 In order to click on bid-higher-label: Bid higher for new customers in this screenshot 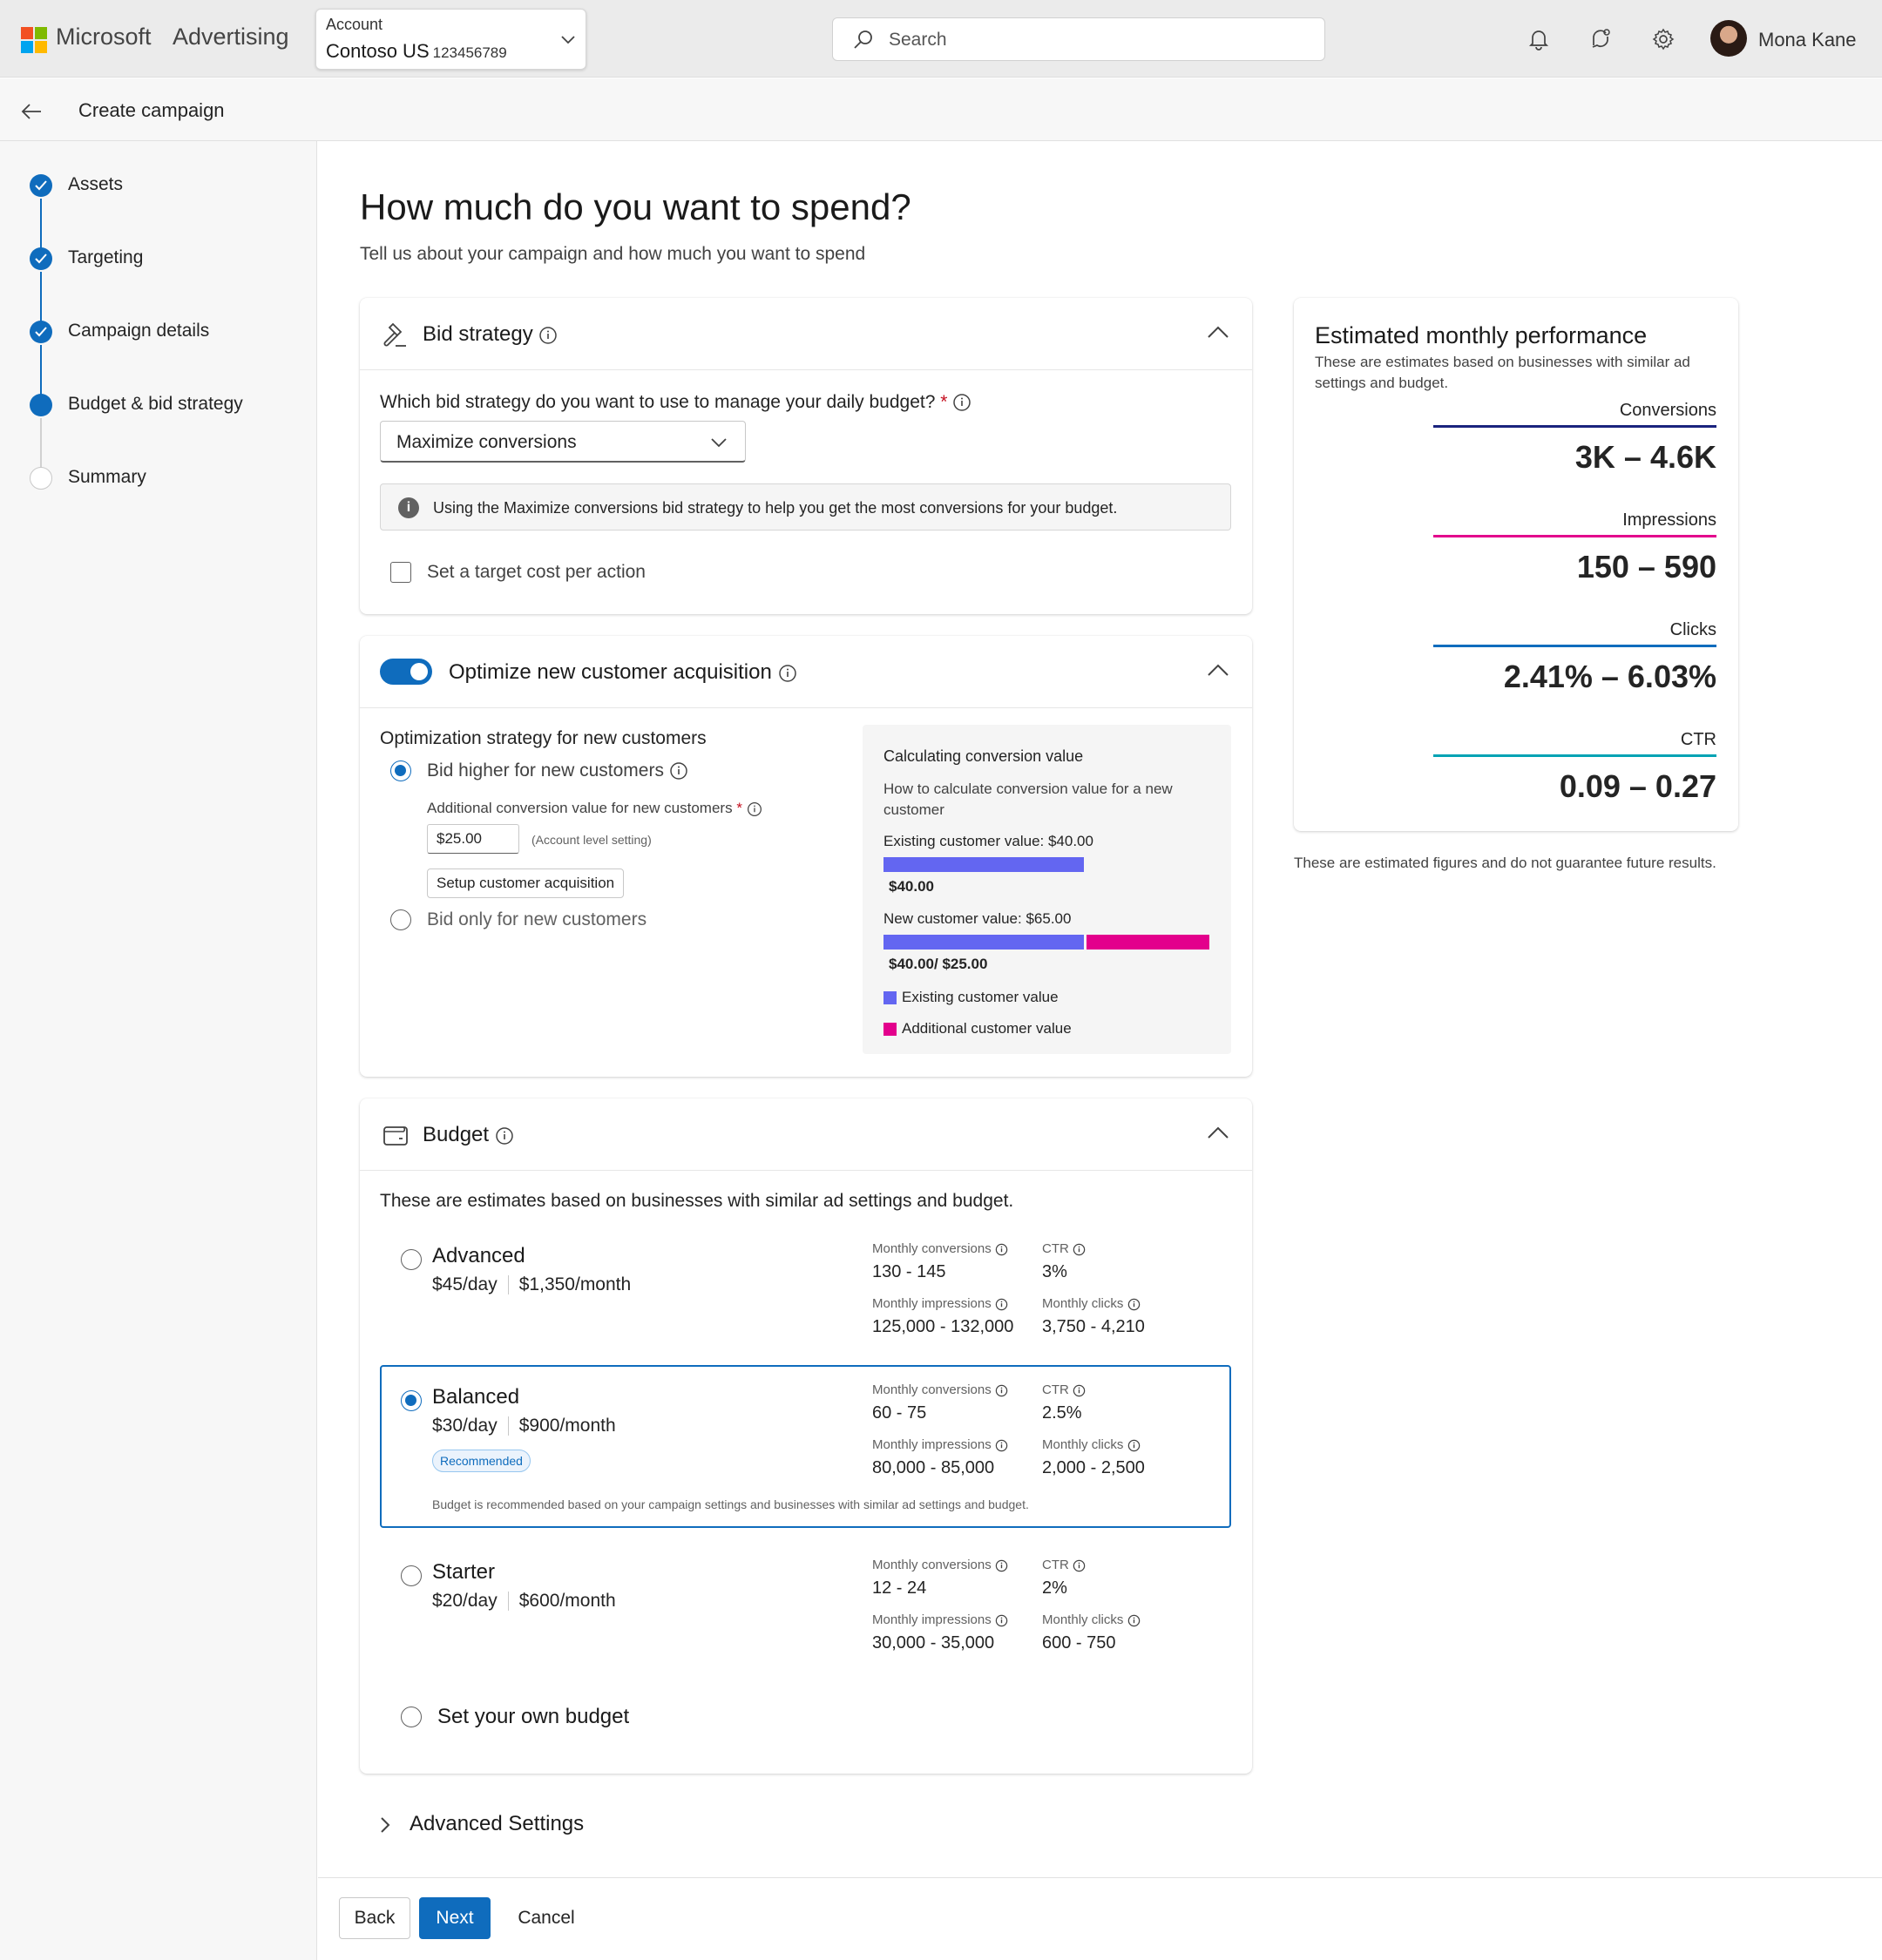, I will do `click(557, 770)`.